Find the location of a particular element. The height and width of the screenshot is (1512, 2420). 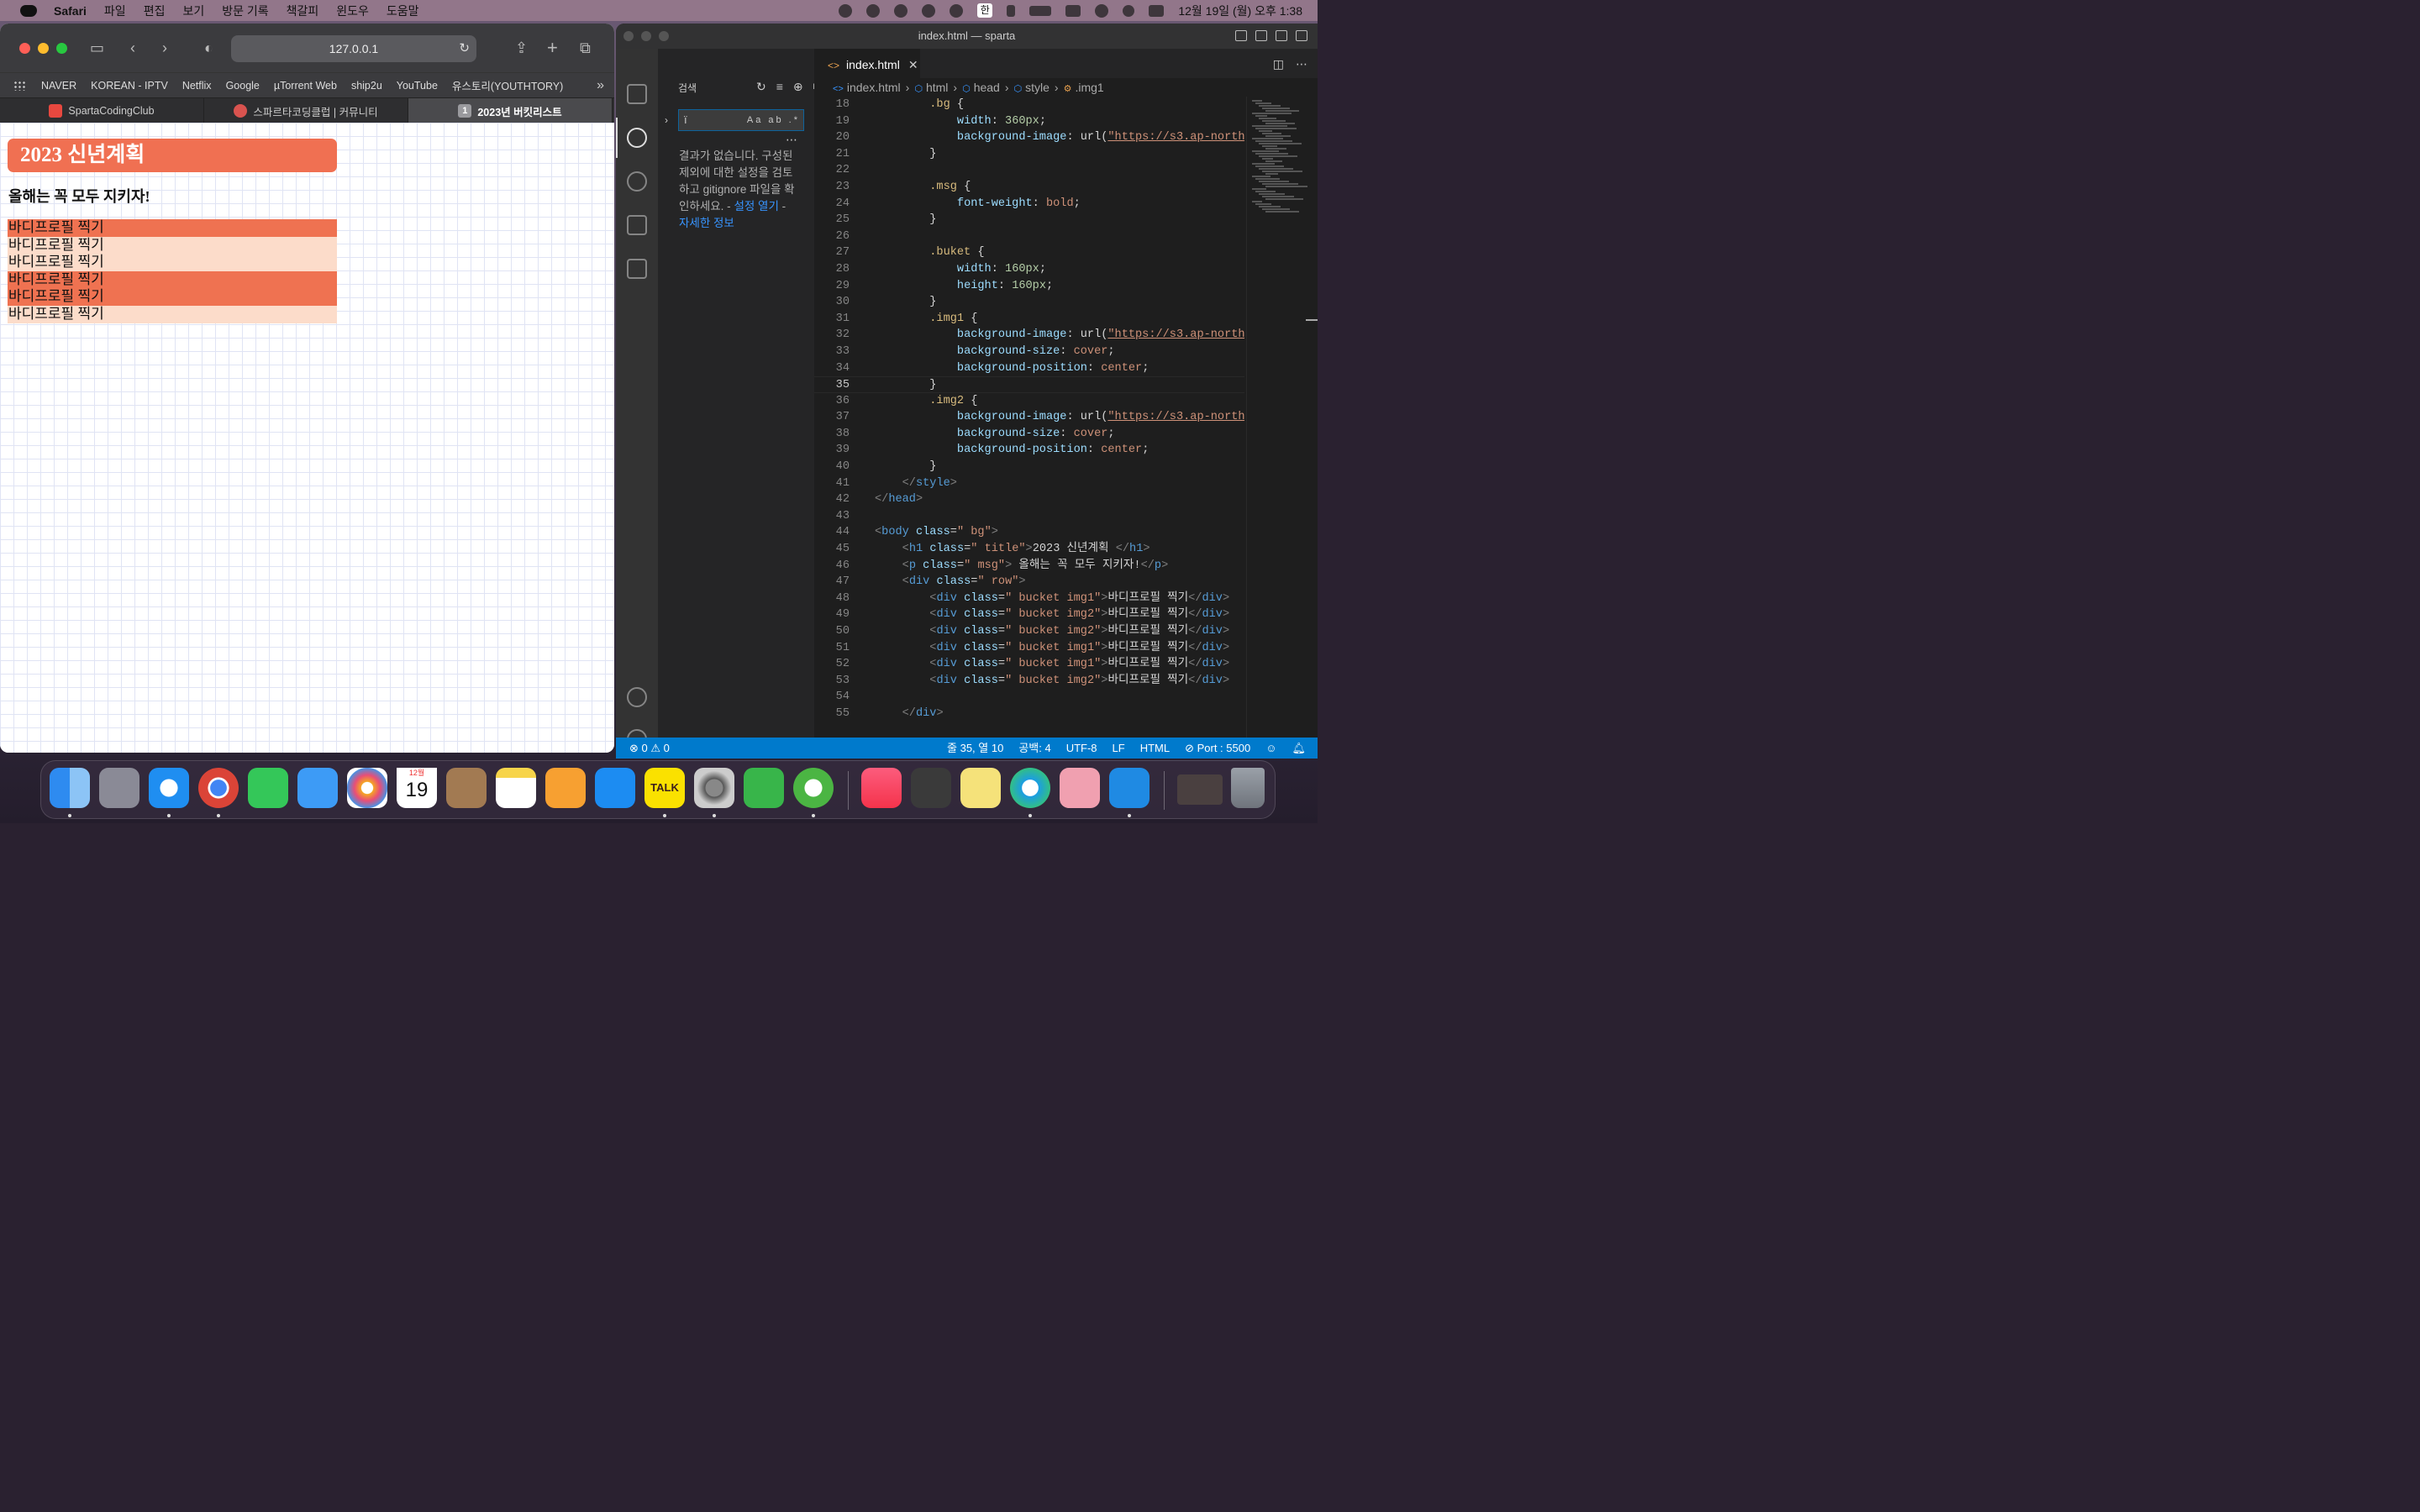

split-editor-icon: ◫ is located at coordinates (1278, 64).